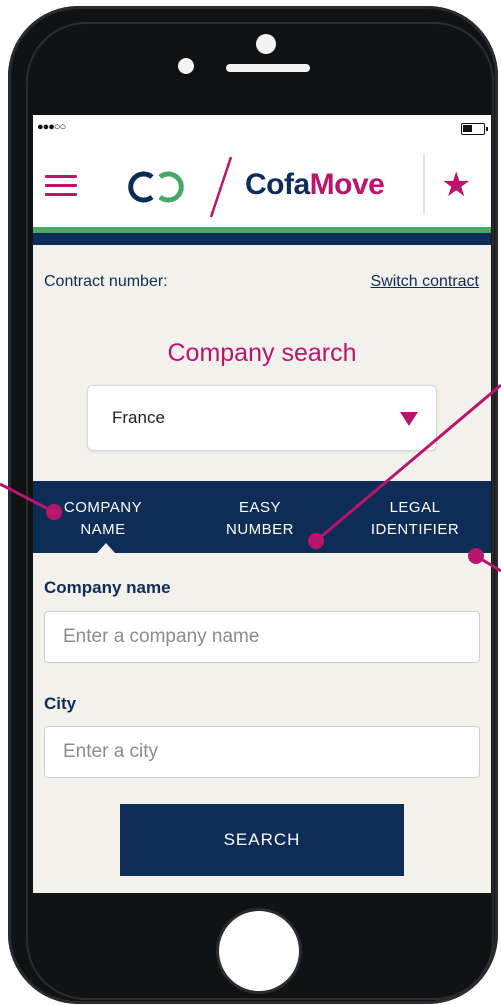 This screenshot has width=501, height=1005. I want to click on contract-number-label: Contract number:, so click(106, 281).